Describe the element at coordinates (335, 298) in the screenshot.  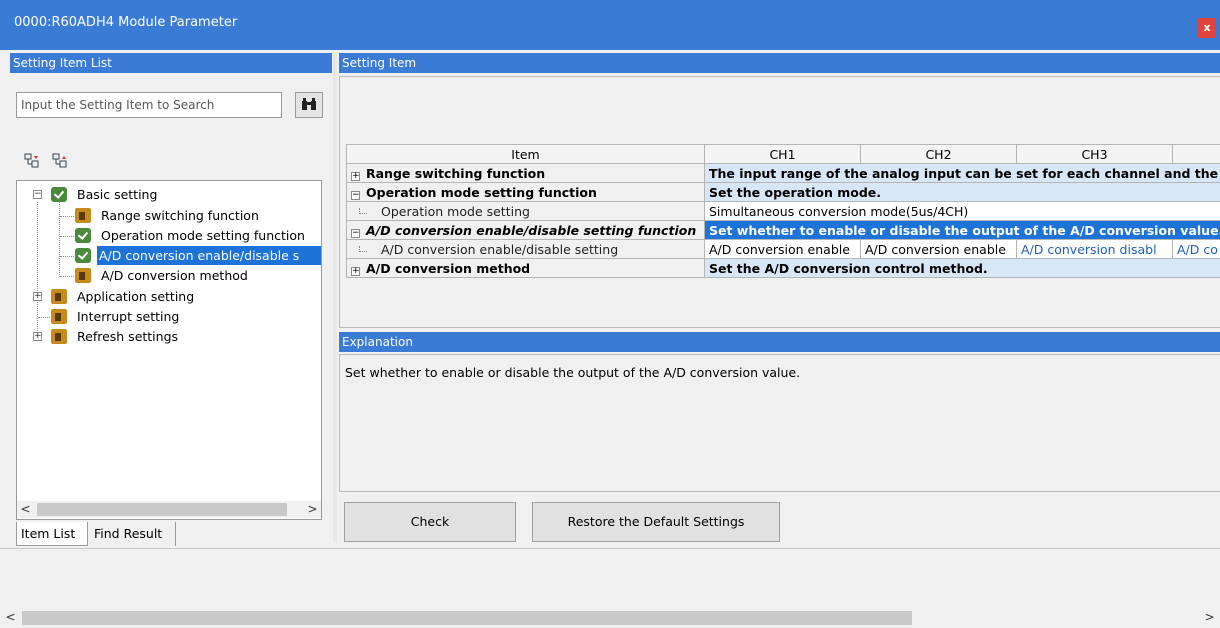
I see `pane-splitter` at that location.